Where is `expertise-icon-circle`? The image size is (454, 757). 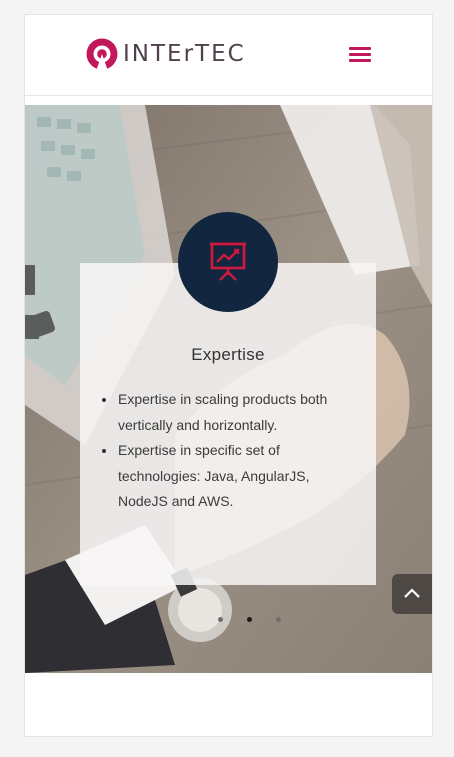
expertise-icon-circle is located at coordinates (228, 262).